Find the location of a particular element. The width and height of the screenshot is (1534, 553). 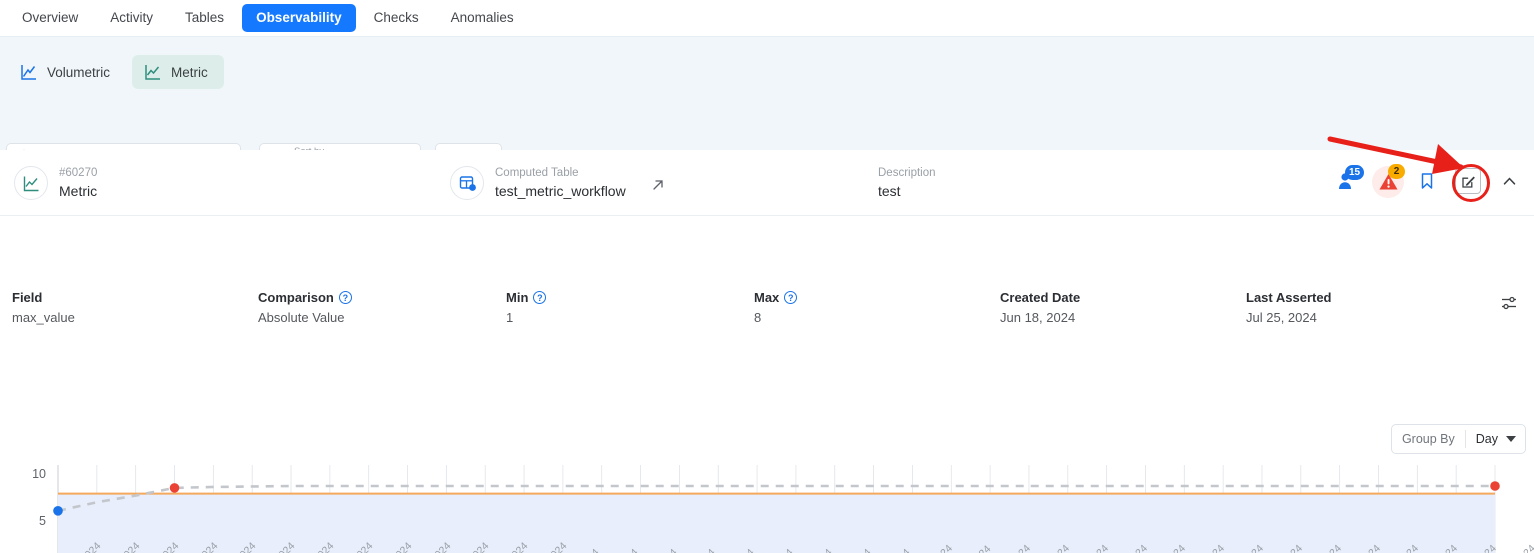

subscribers-button: 15 is located at coordinates (1350, 178).